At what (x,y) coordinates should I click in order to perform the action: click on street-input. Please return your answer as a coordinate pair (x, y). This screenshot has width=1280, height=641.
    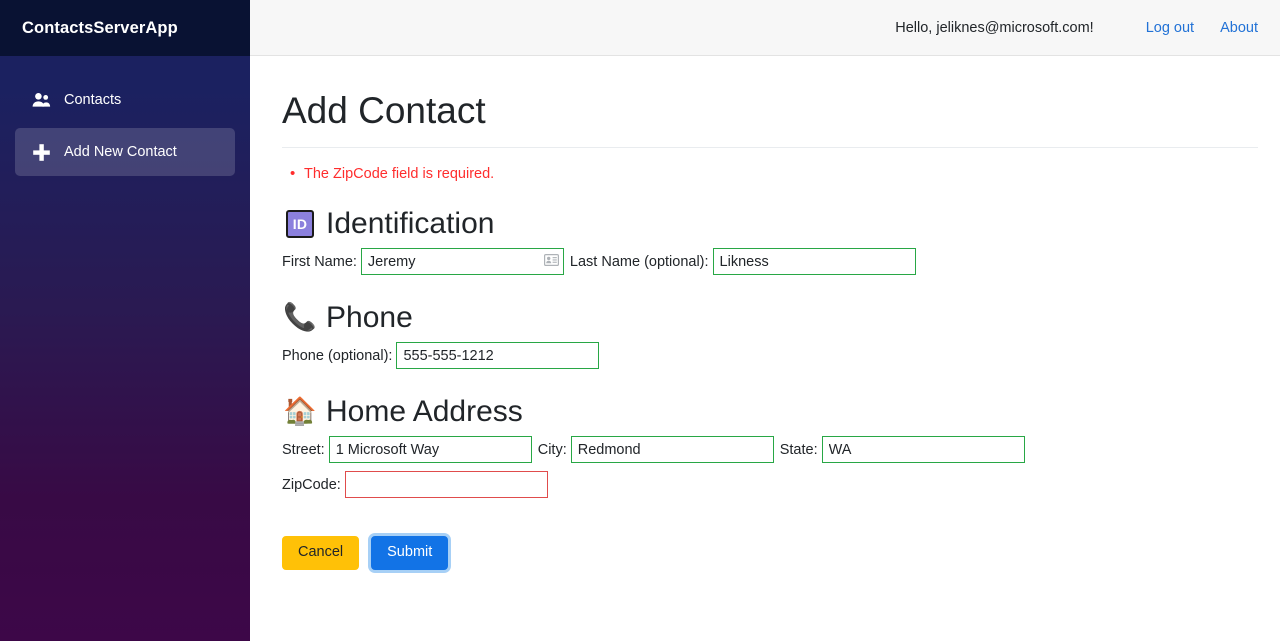
    Looking at the image, I should click on (430, 450).